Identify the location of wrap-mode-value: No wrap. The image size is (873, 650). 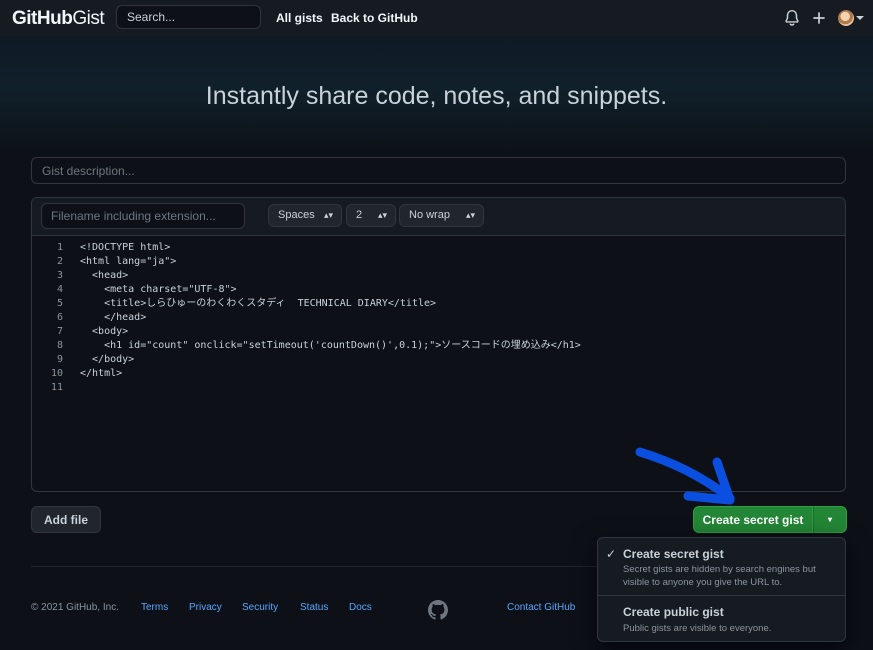
(429, 215).